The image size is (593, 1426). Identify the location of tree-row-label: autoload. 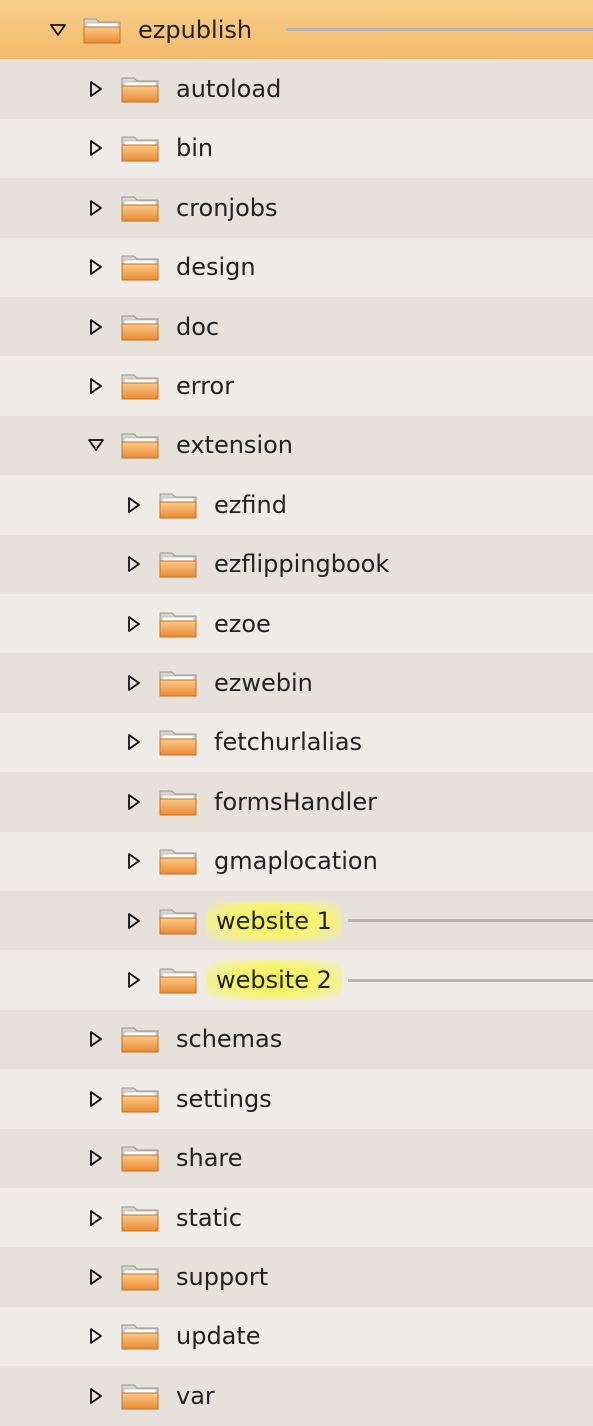
(229, 89).